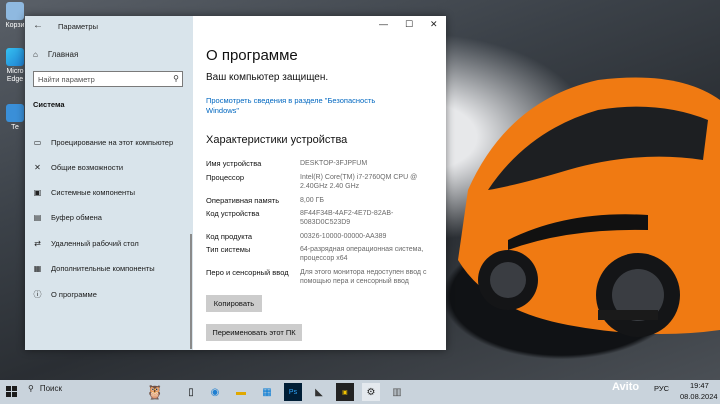 Image resolution: width=720 pixels, height=404 pixels. I want to click on avito-watermark: Avito, so click(626, 387).